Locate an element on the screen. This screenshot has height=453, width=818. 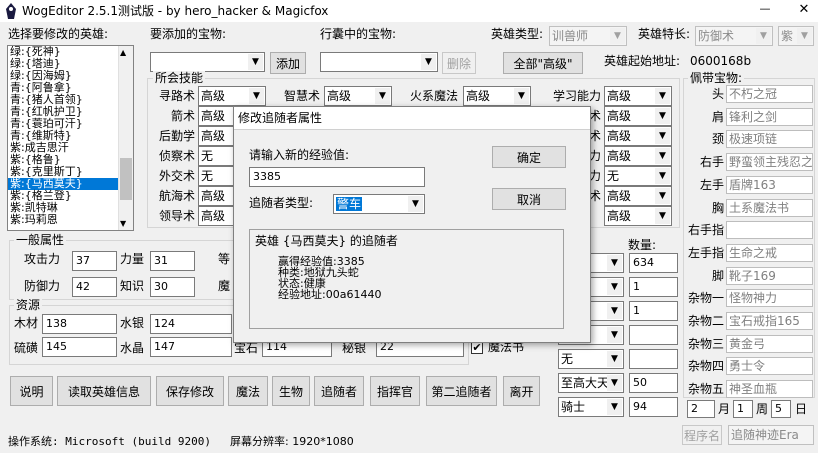
troop-count-input: 634 is located at coordinates (653, 263).